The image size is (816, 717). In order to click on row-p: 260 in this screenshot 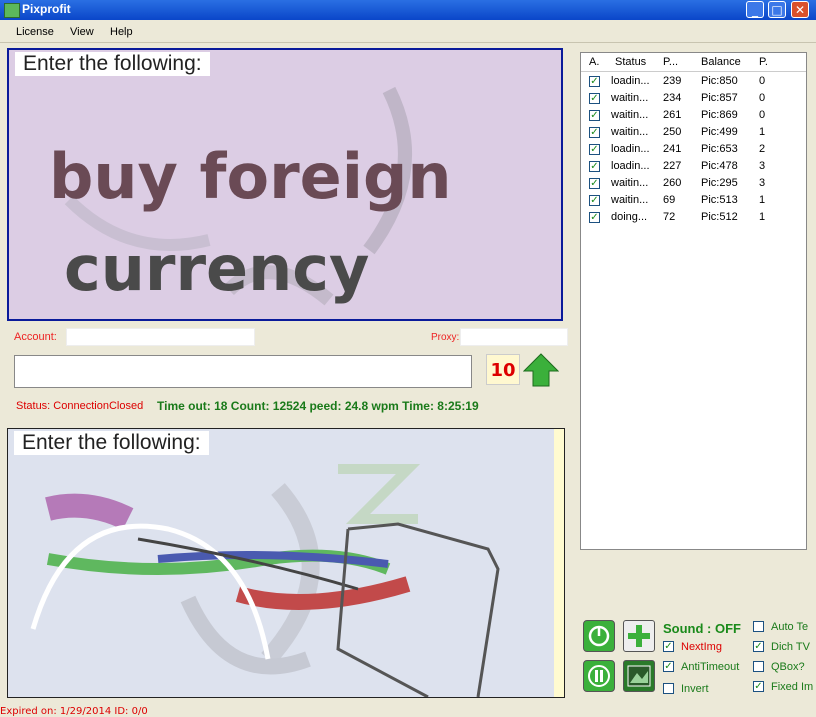, I will do `click(672, 183)`.